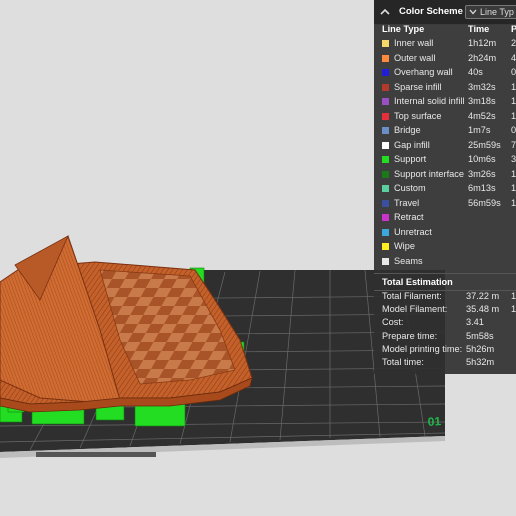  What do you see at coordinates (412, 144) in the screenshot?
I see `line-type-label: Gap infill` at bounding box center [412, 144].